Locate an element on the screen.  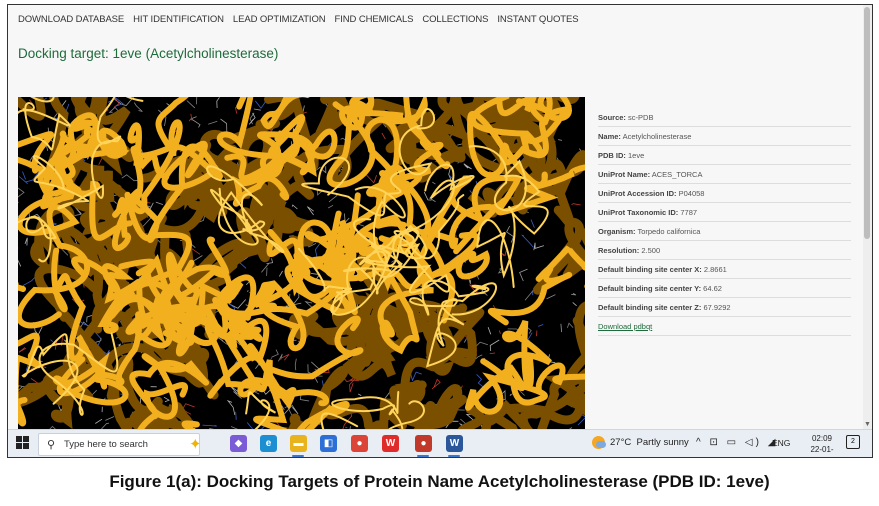
clock-date: 22-01-2026 is located at coordinates (822, 451).